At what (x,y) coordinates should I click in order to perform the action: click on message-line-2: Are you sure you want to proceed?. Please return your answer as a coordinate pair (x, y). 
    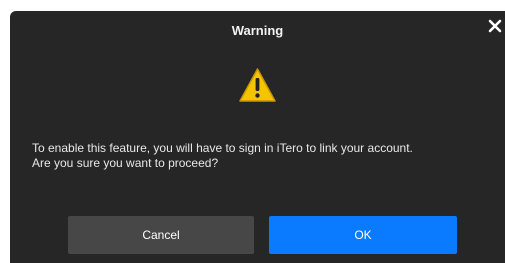
    Looking at the image, I should click on (125, 163).